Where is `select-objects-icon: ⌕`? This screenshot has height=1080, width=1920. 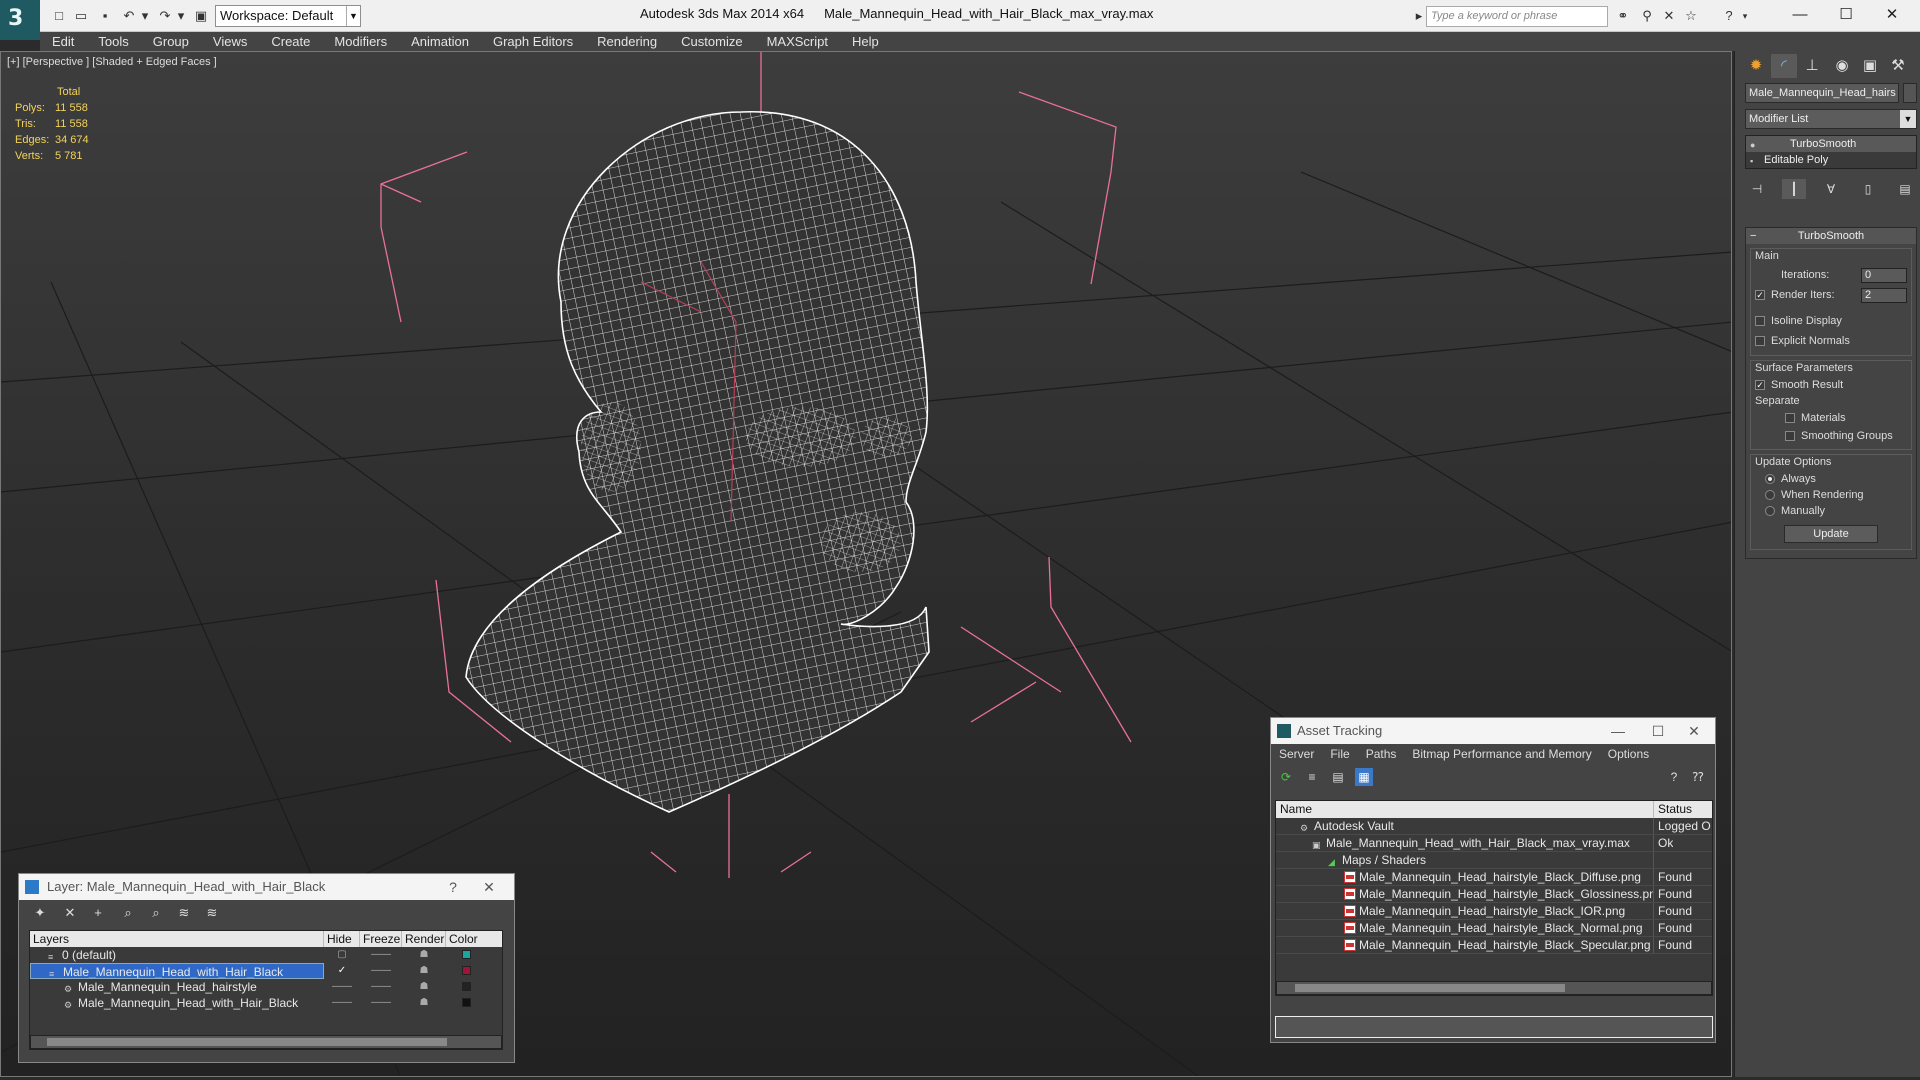
select-objects-icon: ⌕ is located at coordinates (128, 913).